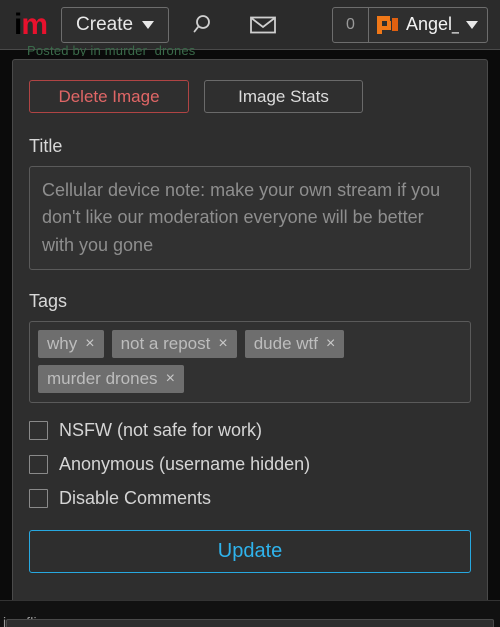 This screenshot has width=500, height=627. I want to click on envelope-icon, so click(263, 25).